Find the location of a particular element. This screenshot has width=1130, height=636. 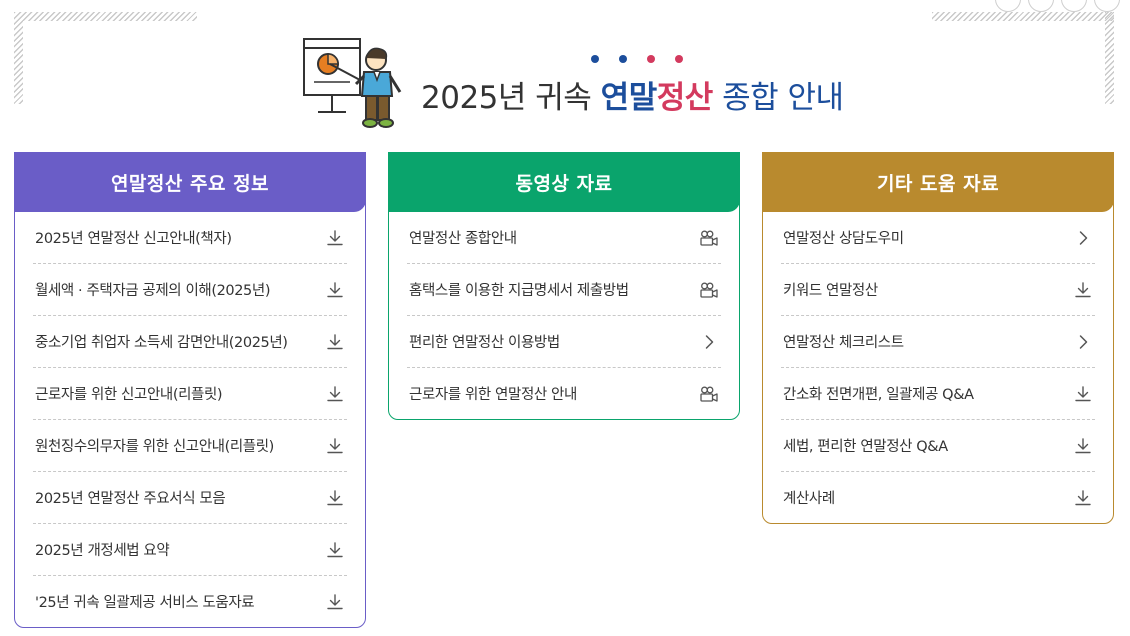

list-item: 월세액 · 주택자금 공제의 이해(2025년) is located at coordinates (190, 290).